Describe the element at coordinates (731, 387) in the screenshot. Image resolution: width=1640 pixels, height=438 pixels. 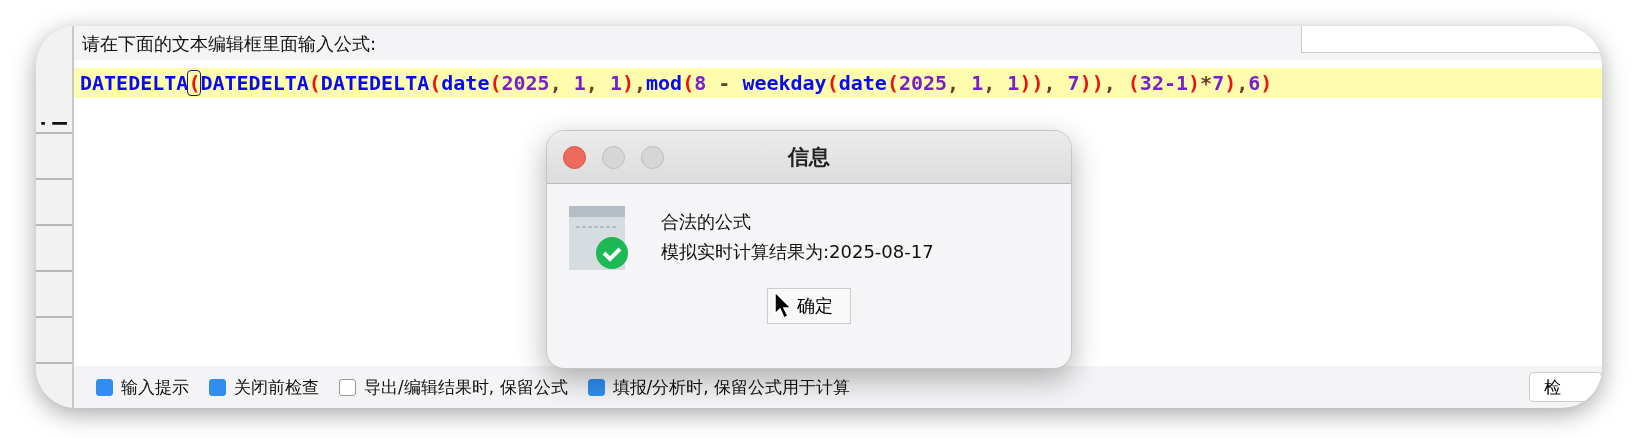
I see `option-label: 填报/分析时, 保留公式用于计算` at that location.